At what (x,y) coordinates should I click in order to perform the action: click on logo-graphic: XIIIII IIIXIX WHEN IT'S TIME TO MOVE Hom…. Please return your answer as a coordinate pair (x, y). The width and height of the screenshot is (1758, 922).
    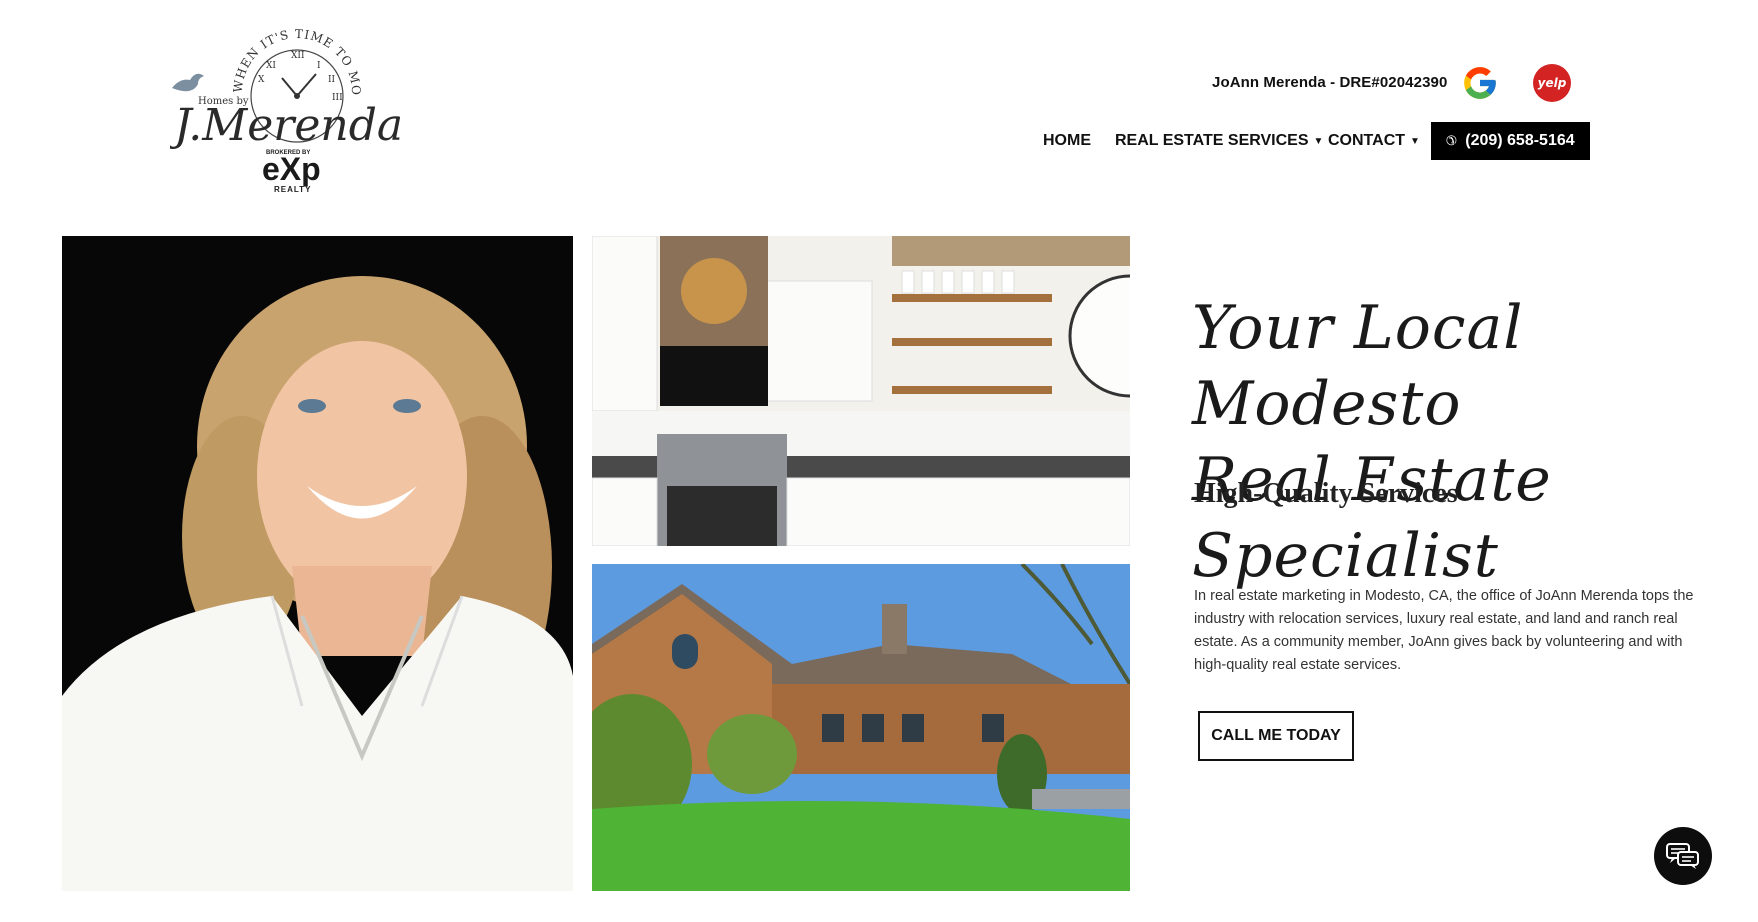
    Looking at the image, I should click on (283, 100).